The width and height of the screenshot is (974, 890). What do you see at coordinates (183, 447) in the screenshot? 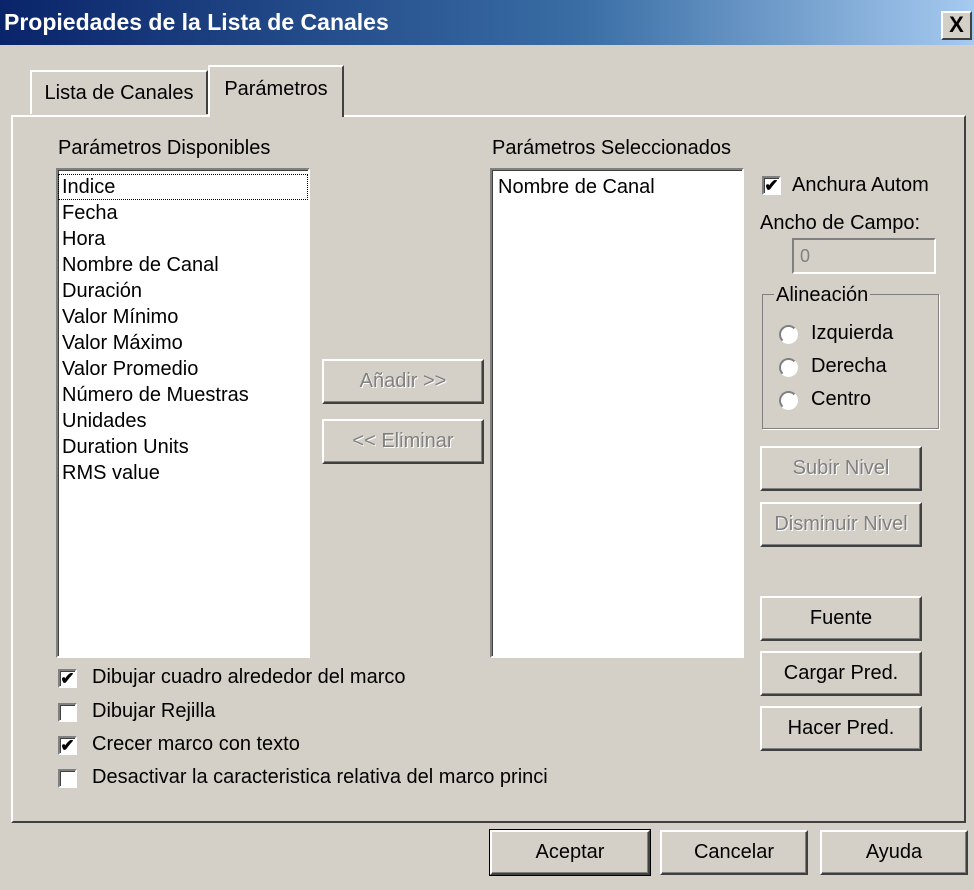
I see `list-item: Duration Units` at bounding box center [183, 447].